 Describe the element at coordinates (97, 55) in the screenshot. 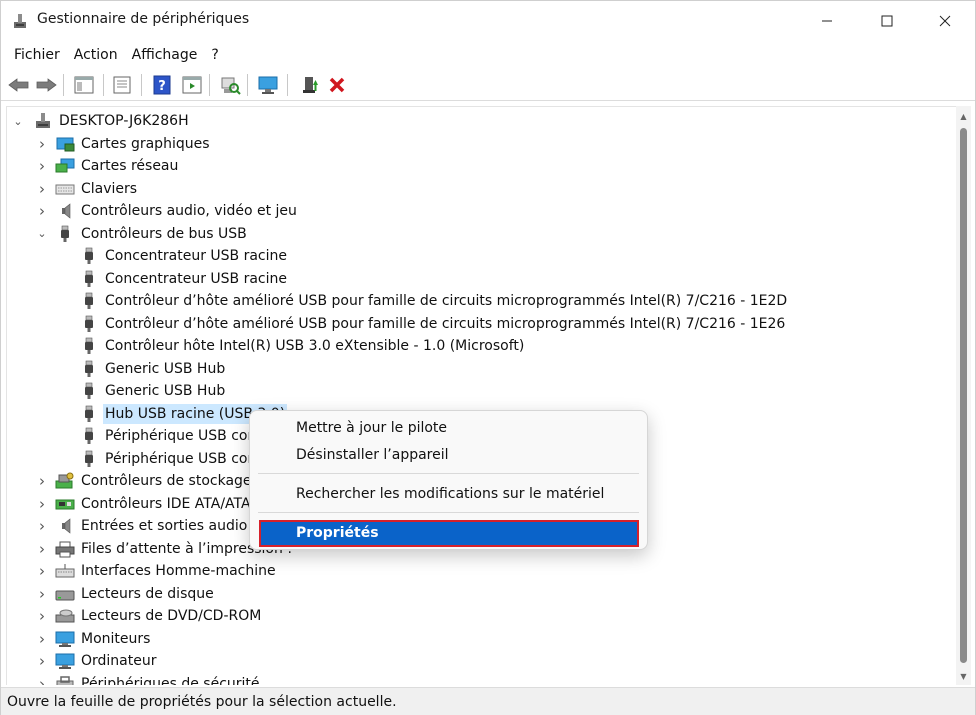

I see `menu-action: Action` at that location.